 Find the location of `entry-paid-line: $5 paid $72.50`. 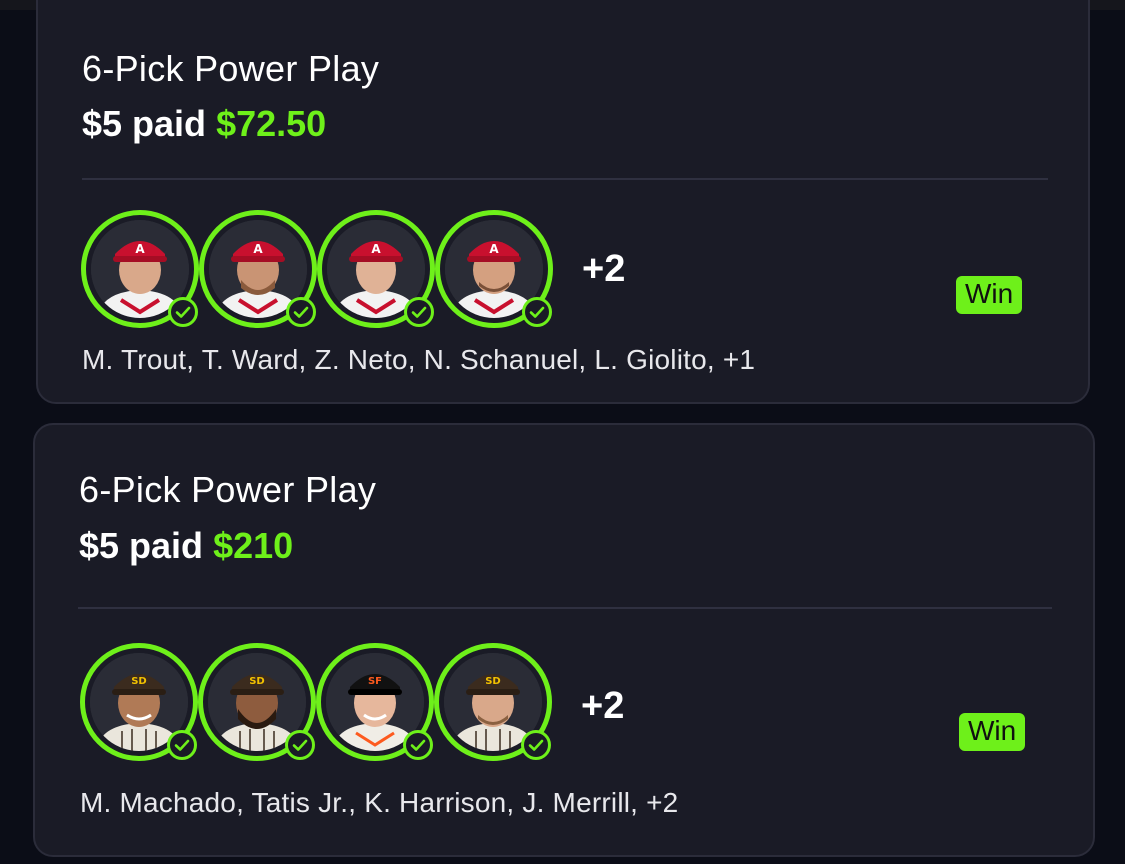

entry-paid-line: $5 paid $72.50 is located at coordinates (204, 124).